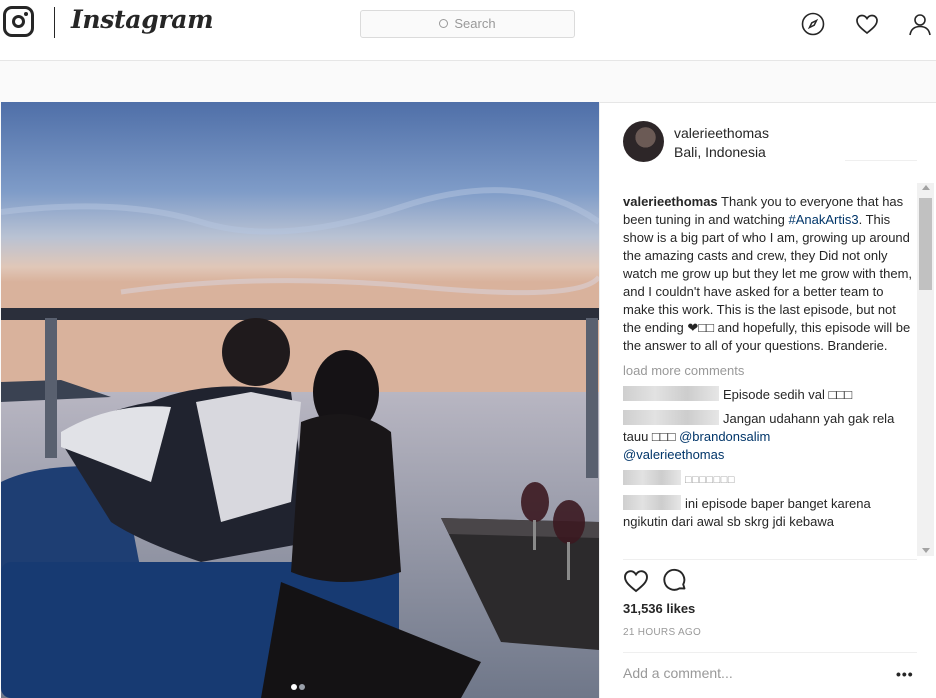 The image size is (936, 698). What do you see at coordinates (54, 22) in the screenshot?
I see `logo-divider` at bounding box center [54, 22].